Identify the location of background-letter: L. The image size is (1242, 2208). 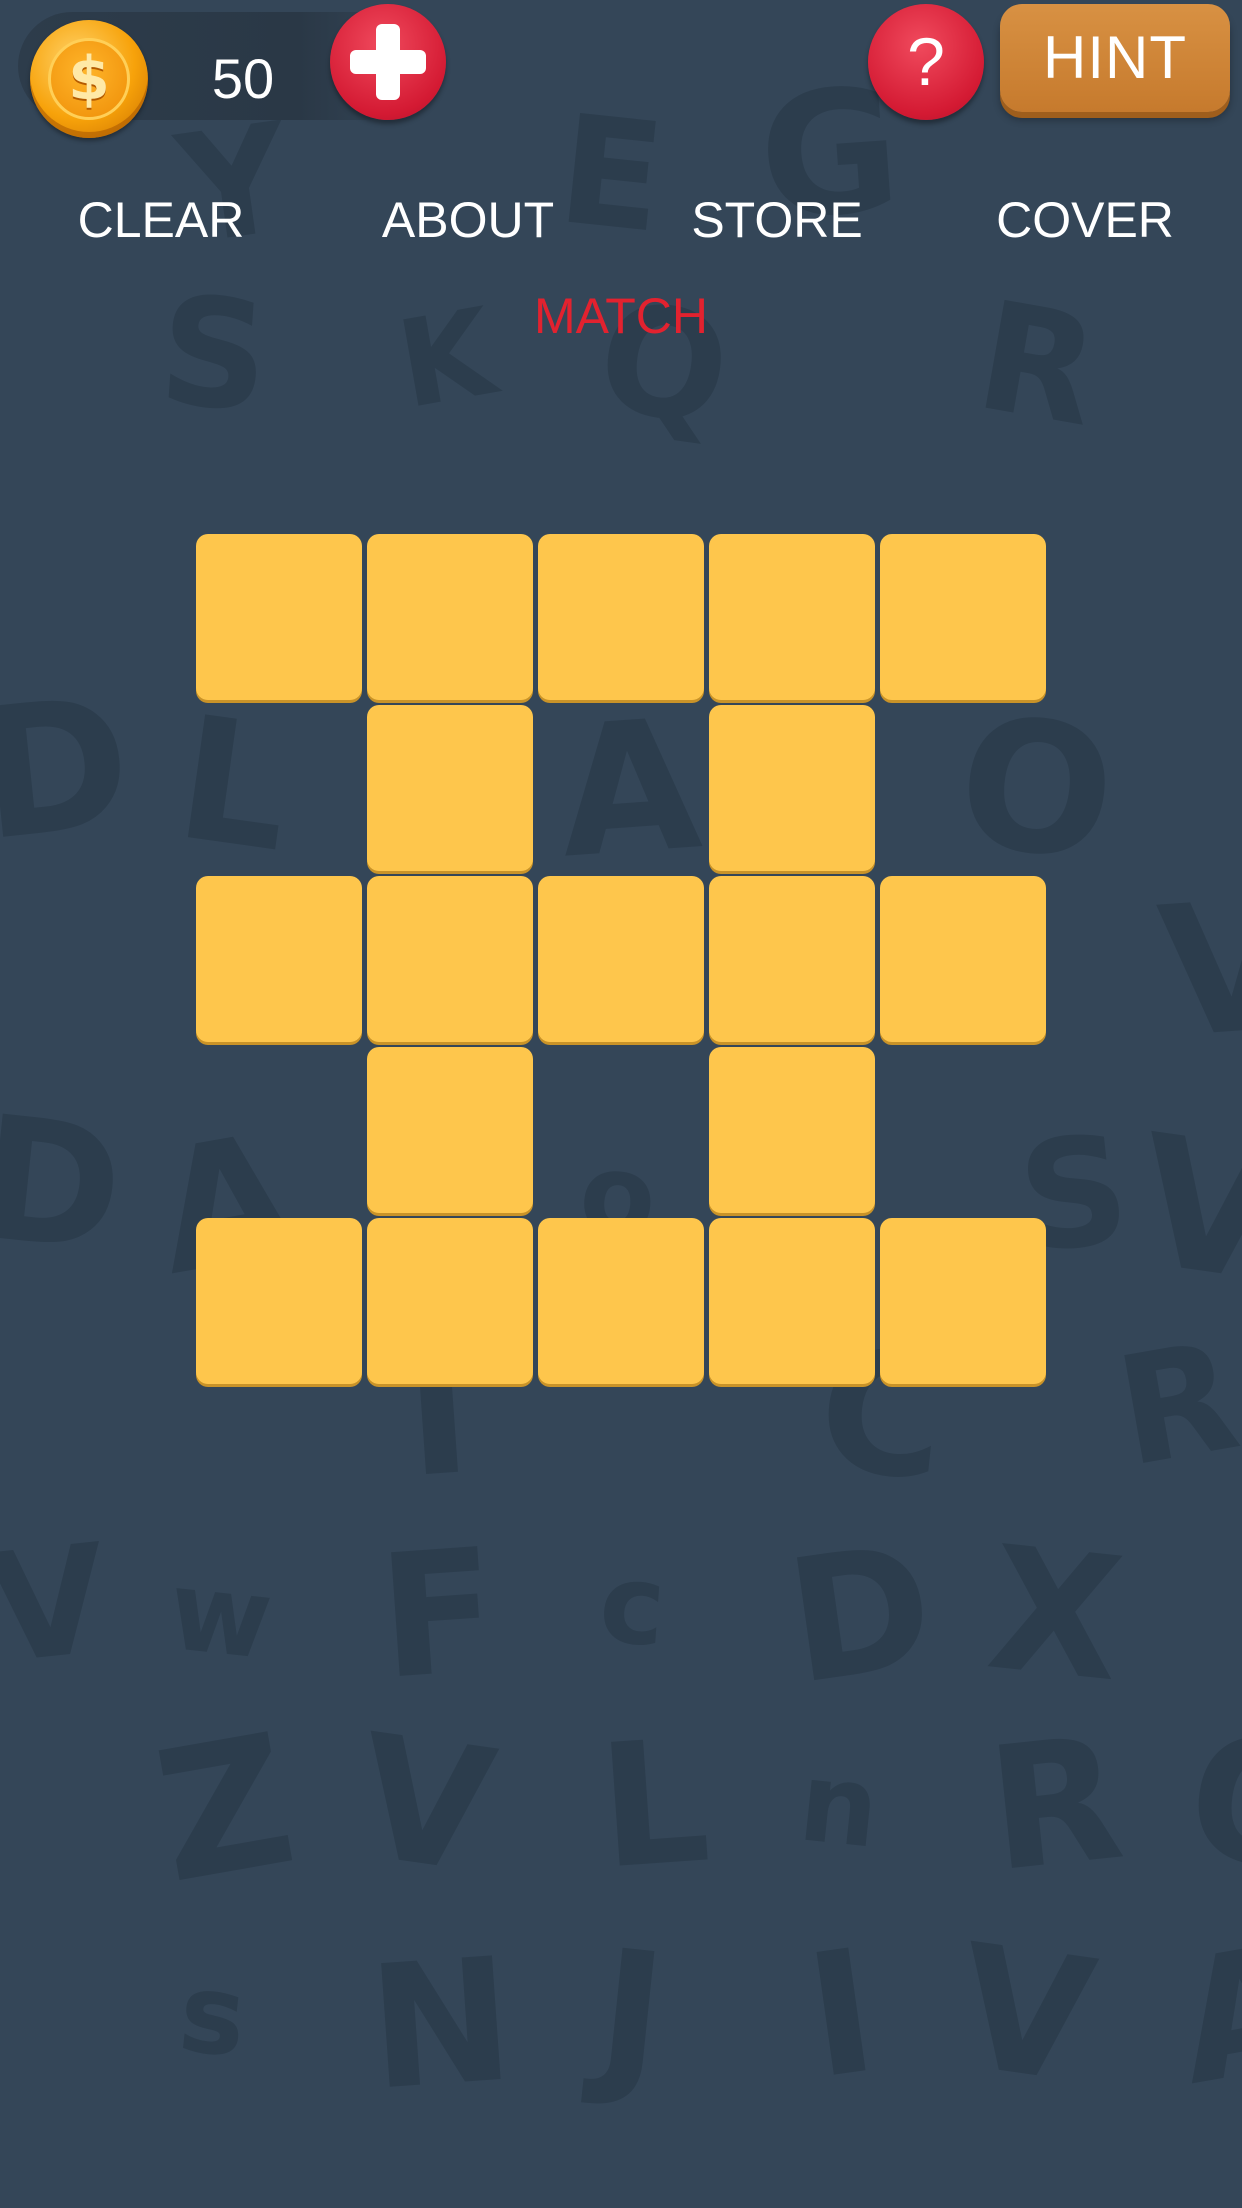
(654, 1805).